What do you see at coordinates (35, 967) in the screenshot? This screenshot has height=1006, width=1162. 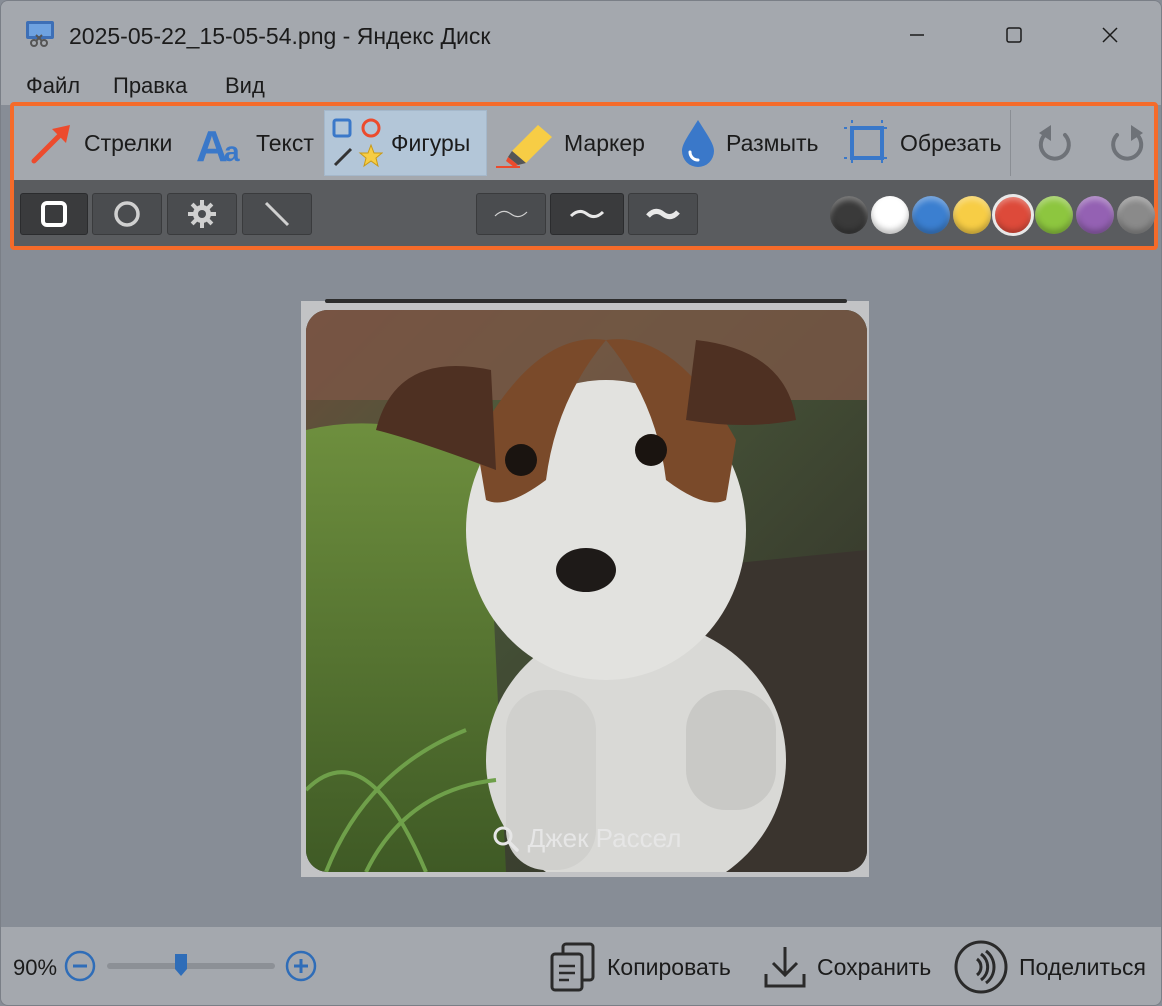 I see `zoom-level: 90%` at bounding box center [35, 967].